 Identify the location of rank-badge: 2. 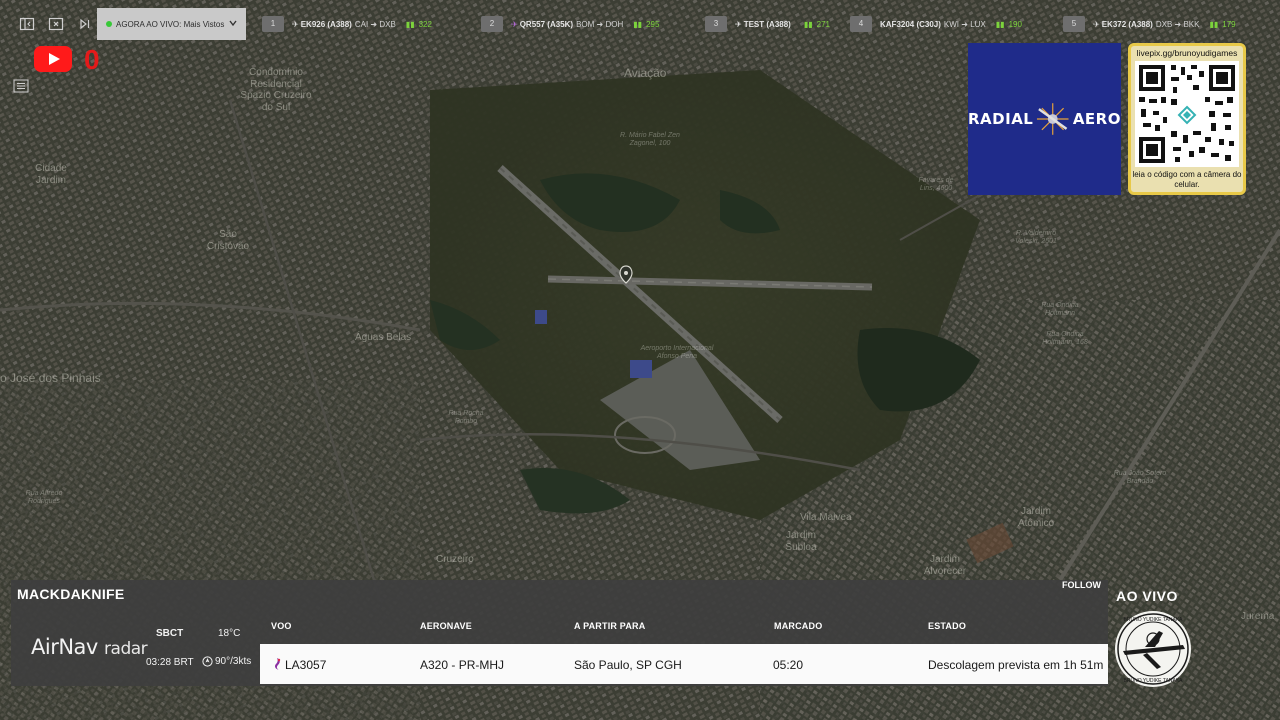
(492, 24).